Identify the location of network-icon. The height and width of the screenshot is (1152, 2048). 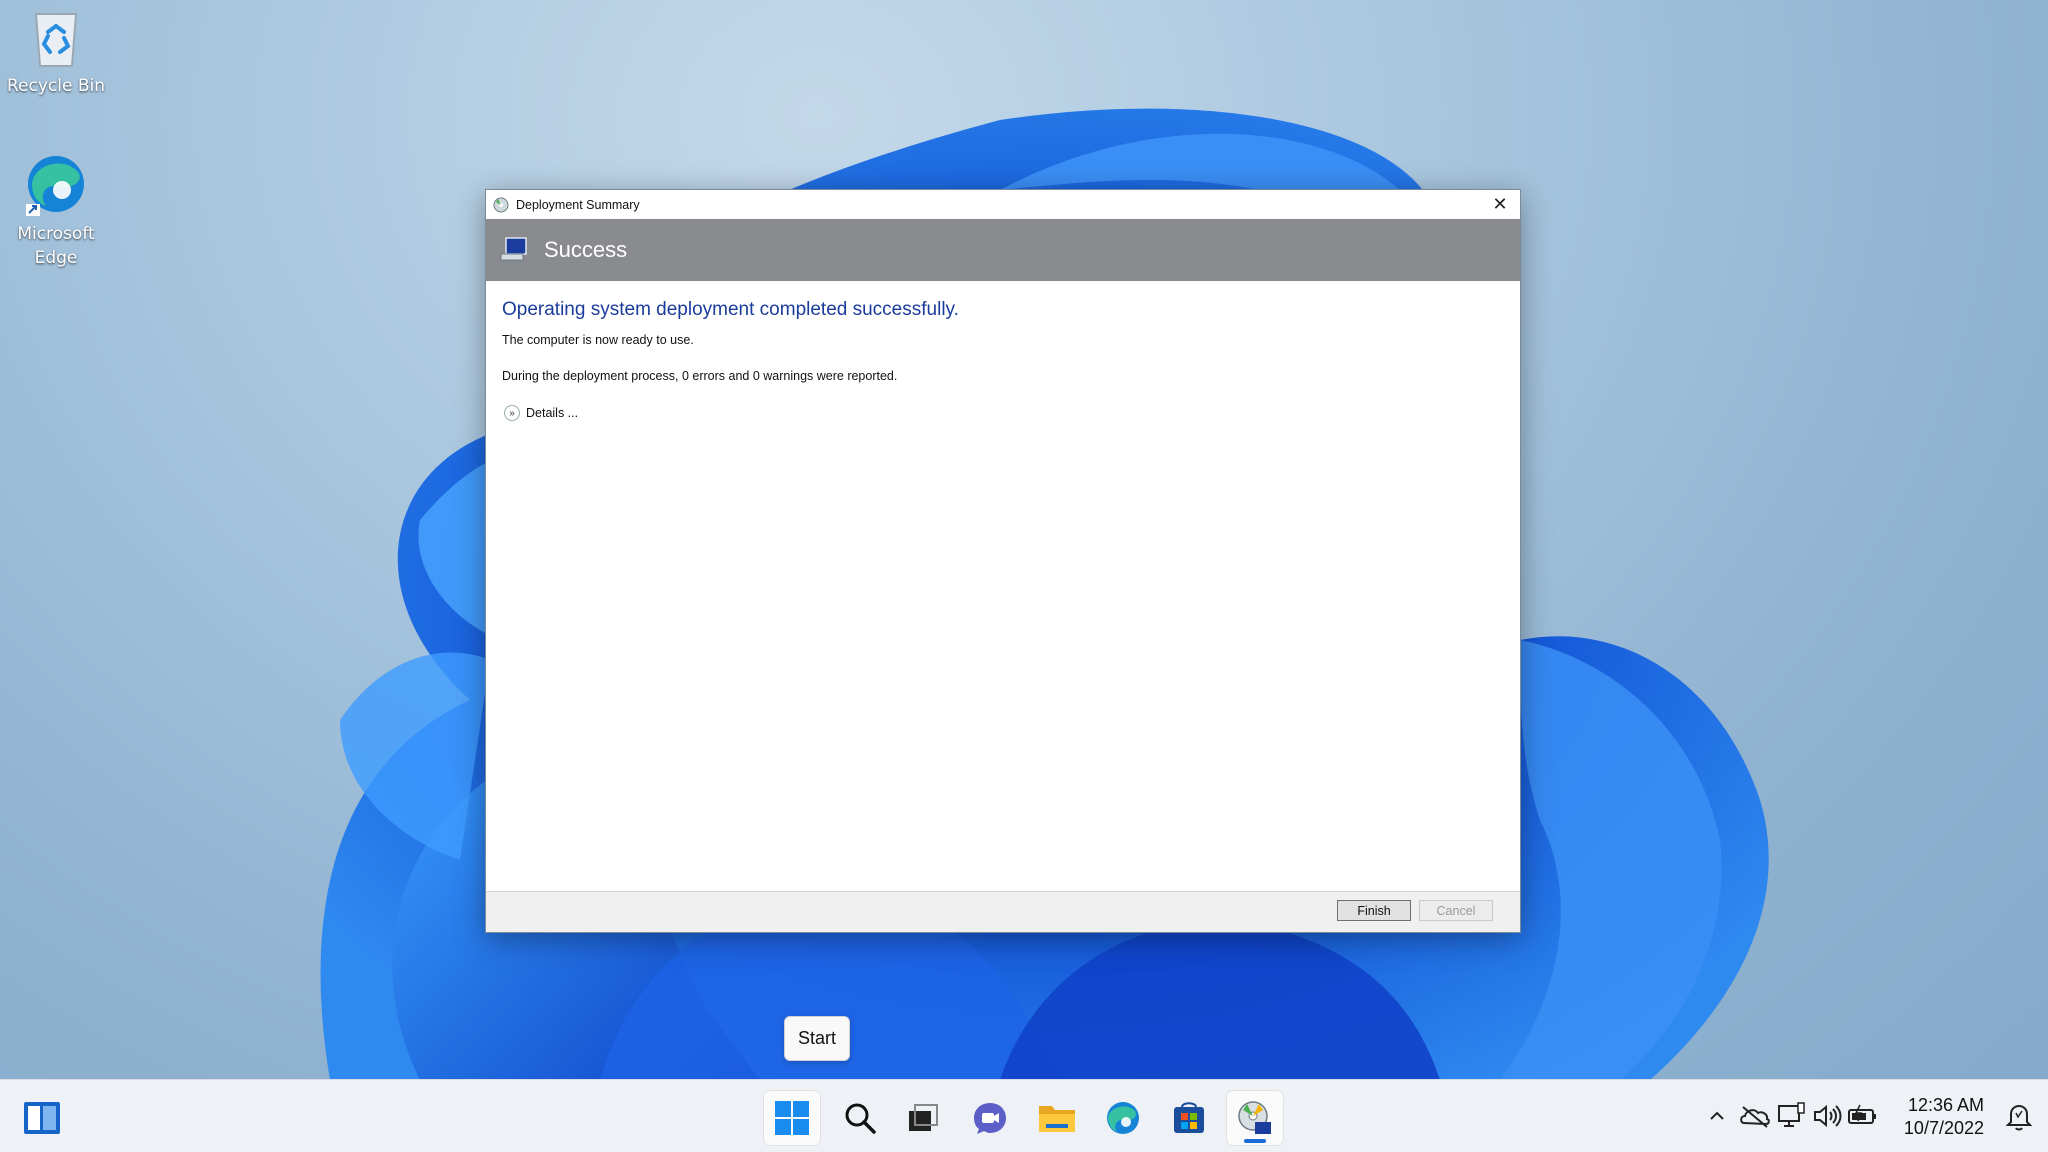
(1791, 1116).